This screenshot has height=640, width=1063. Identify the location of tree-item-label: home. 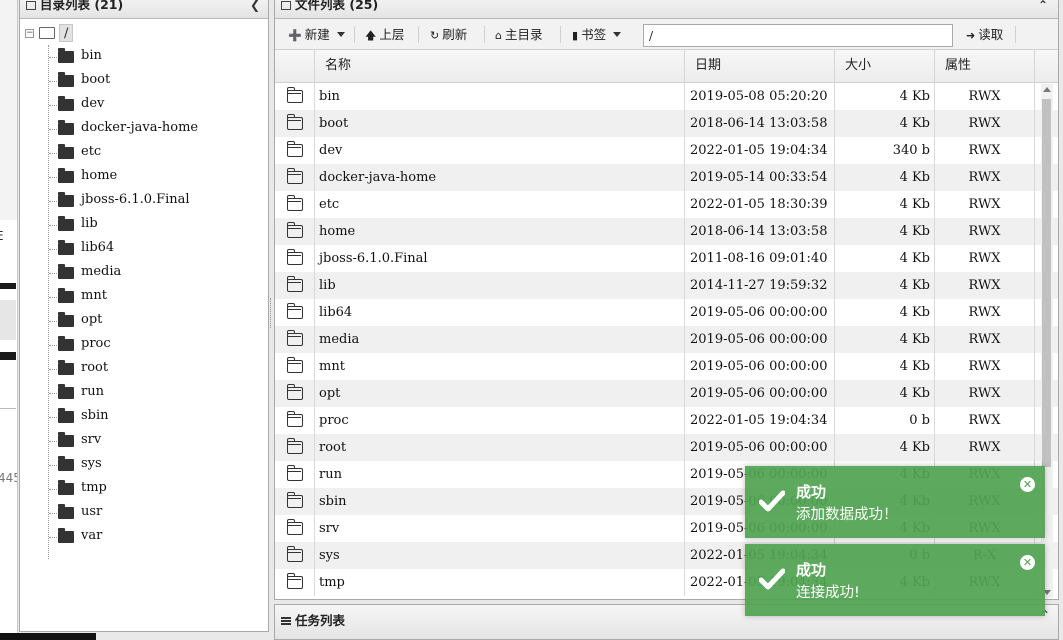
(99, 175).